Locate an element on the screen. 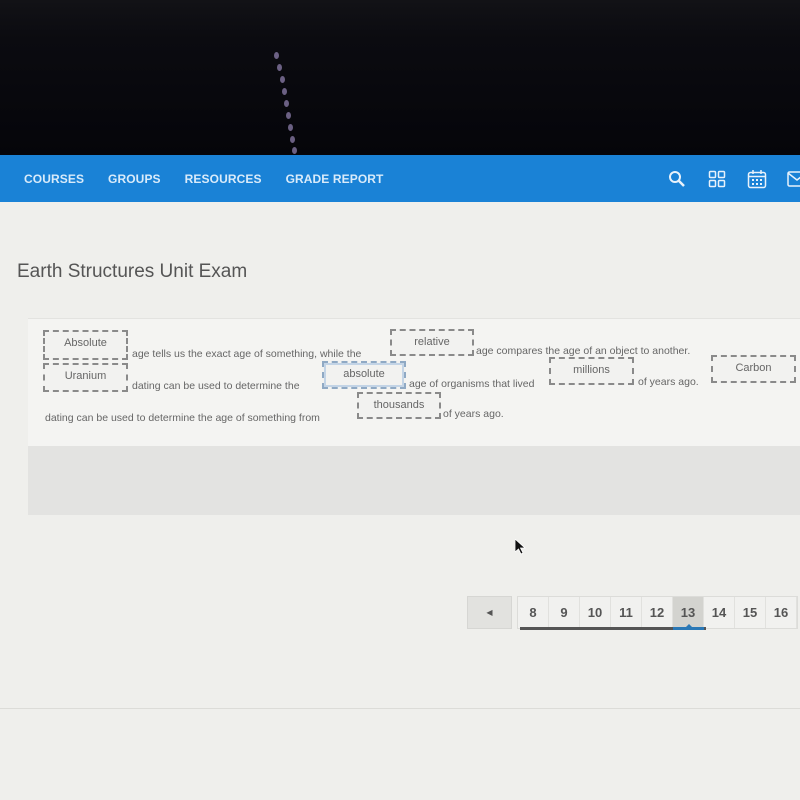 Image resolution: width=800 pixels, height=800 pixels. question-text: dating can be used to determine the is located at coordinates (216, 386).